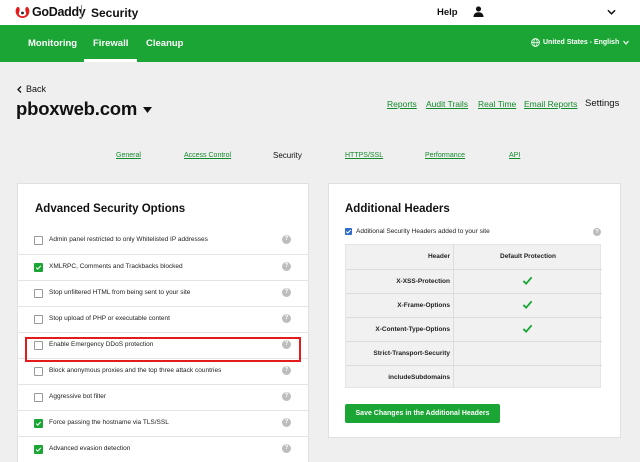 The height and width of the screenshot is (462, 640). What do you see at coordinates (109, 422) in the screenshot?
I see `option-label: Force passing the hostname via TLS/SSL` at bounding box center [109, 422].